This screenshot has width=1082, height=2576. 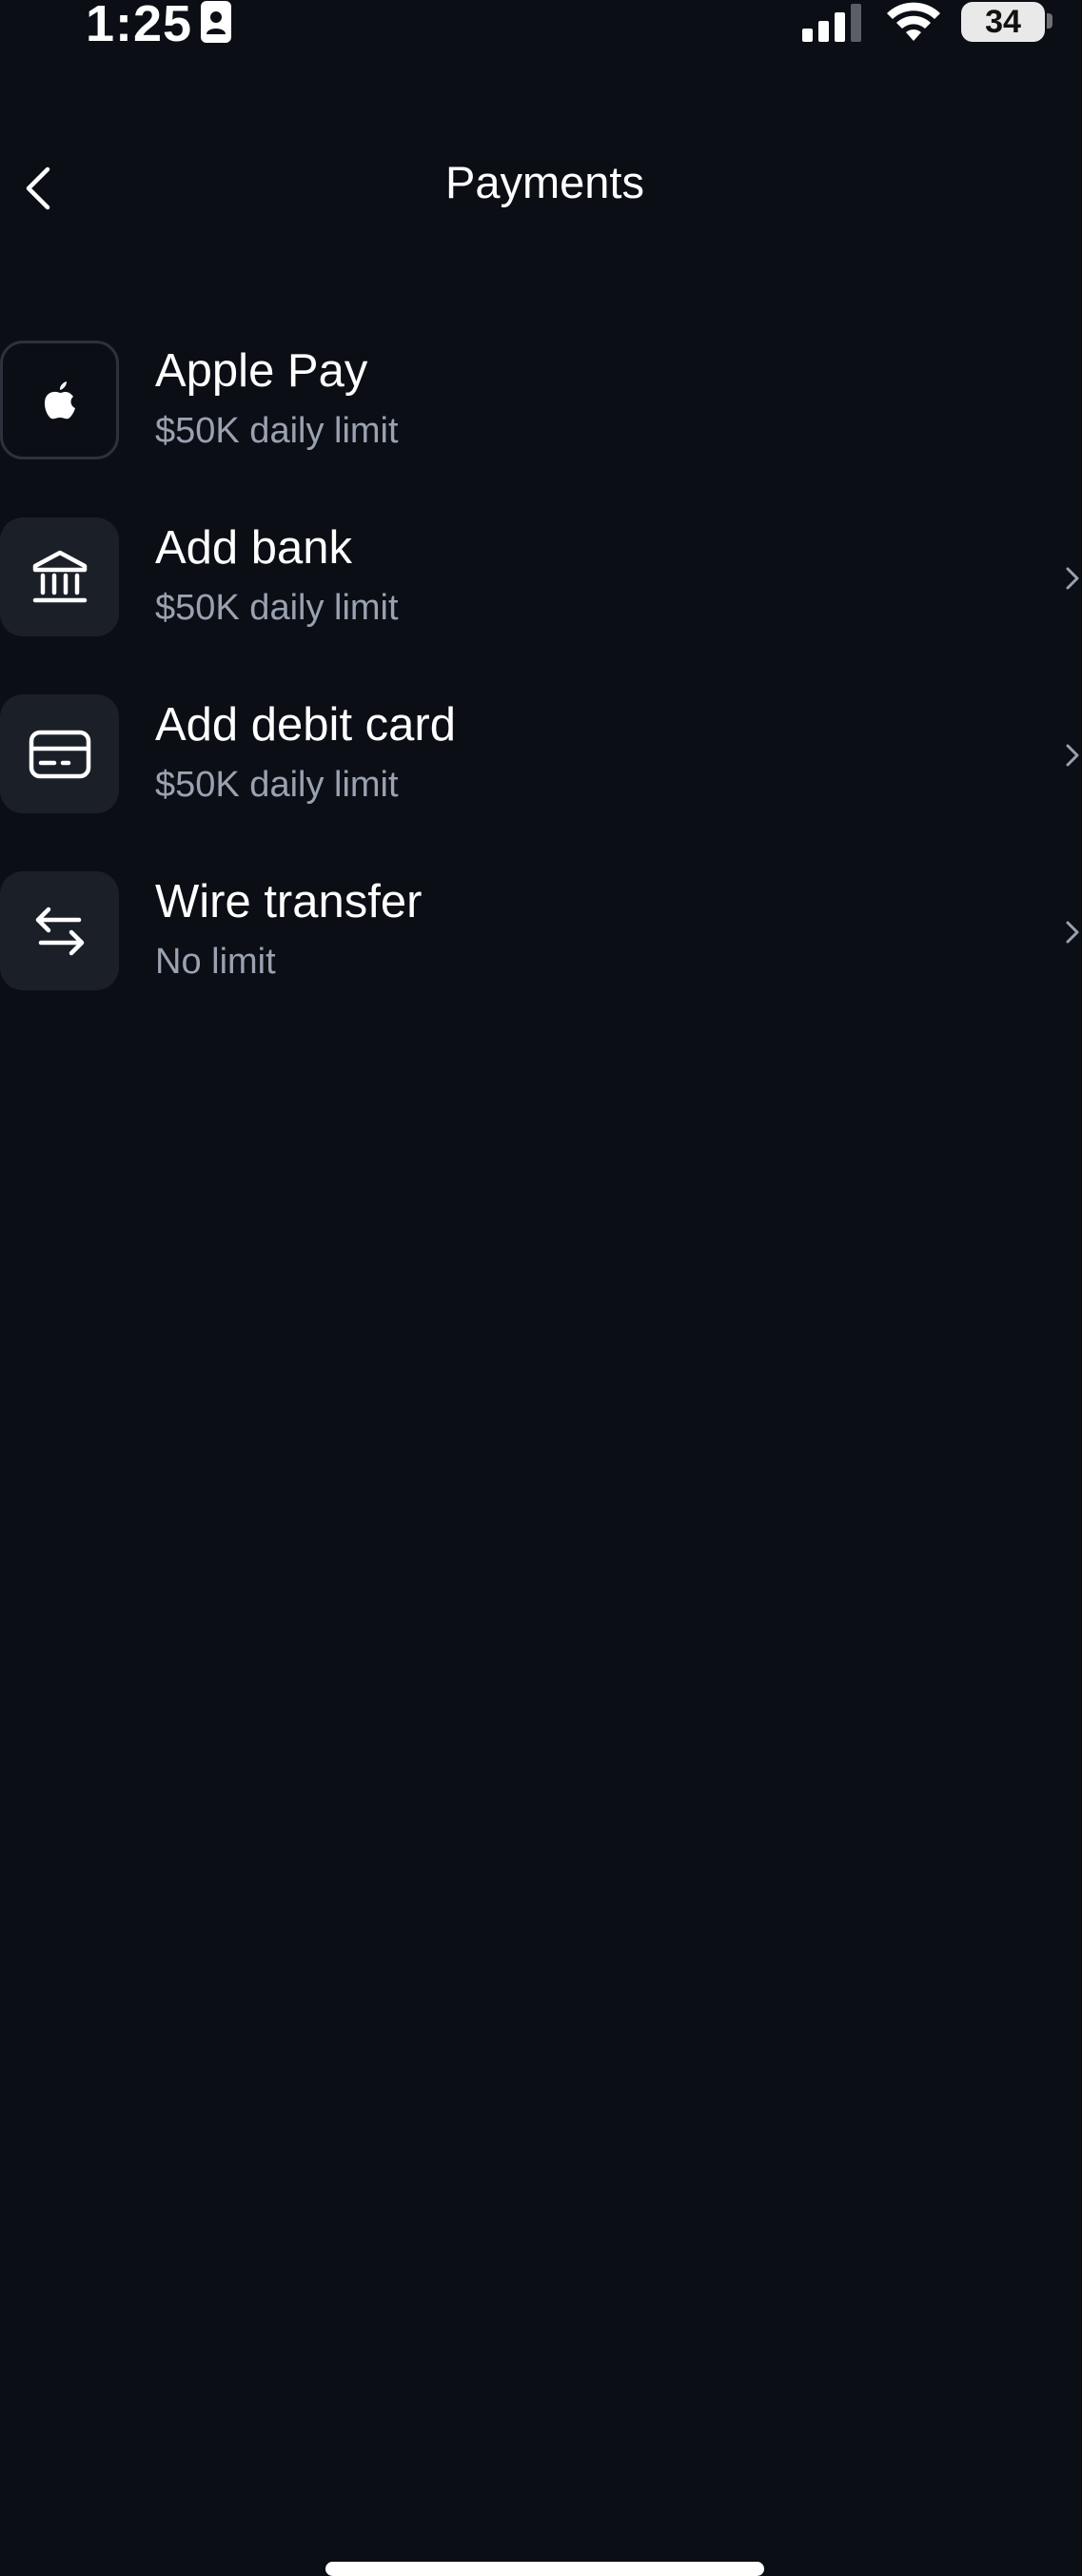 I want to click on method-title: Wire transfer, so click(x=289, y=902).